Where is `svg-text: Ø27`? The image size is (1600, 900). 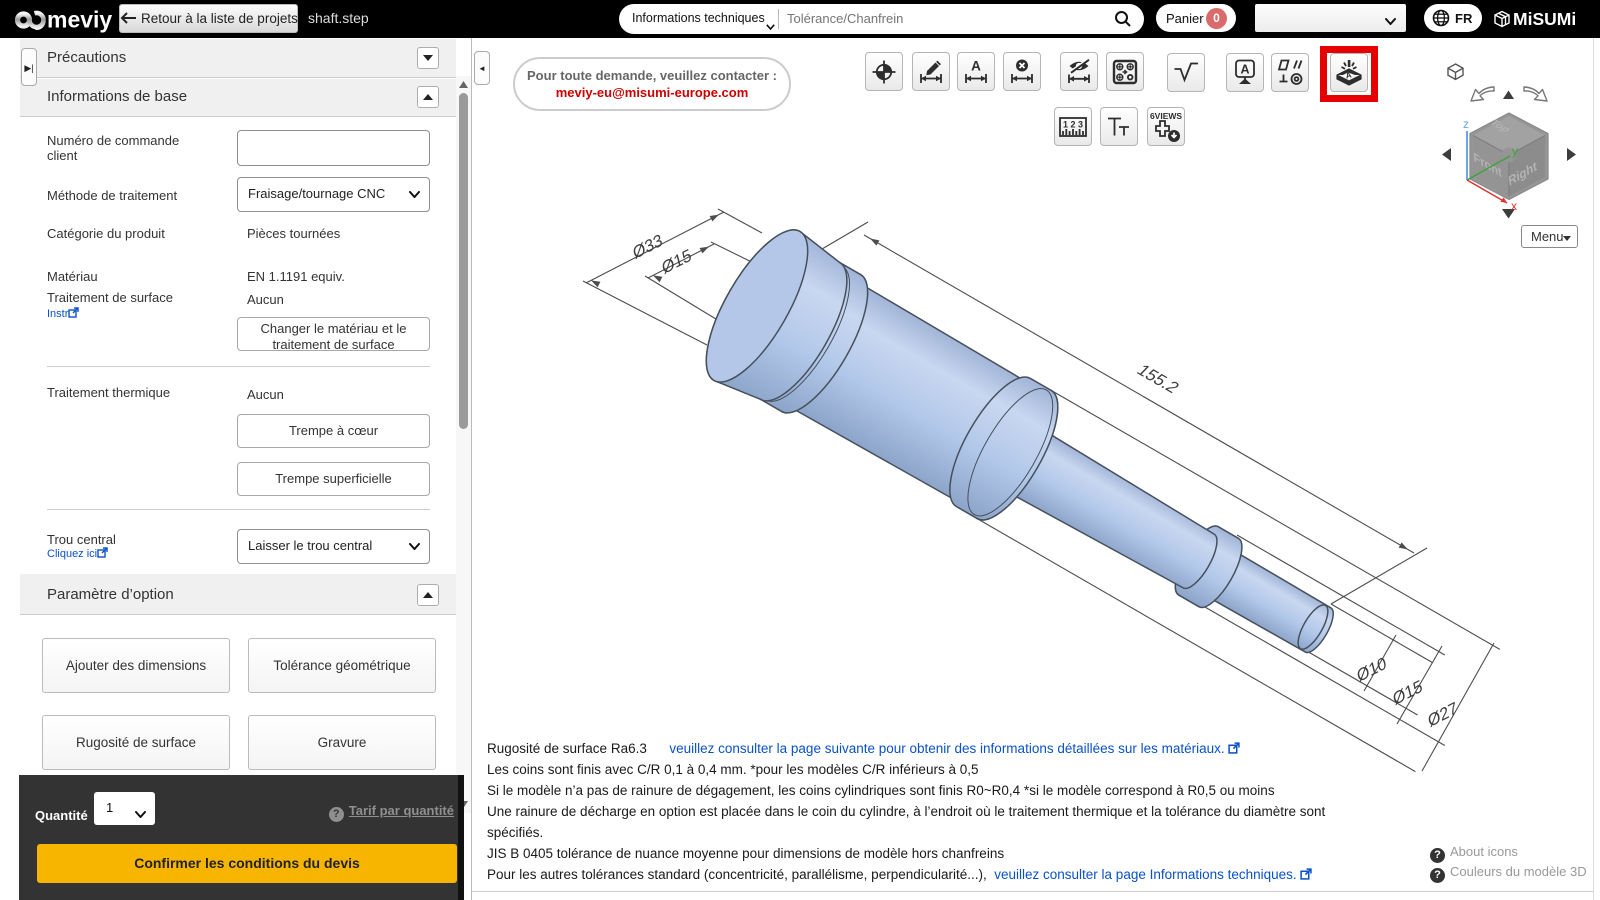
svg-text: Ø27 is located at coordinates (1442, 714).